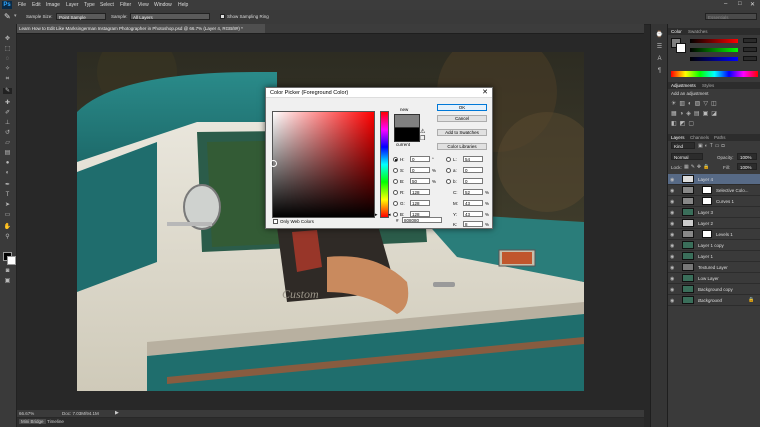 The height and width of the screenshot is (427, 760). Describe the element at coordinates (7, 39) in the screenshot. I see `move-tool-icon: ✥` at that location.